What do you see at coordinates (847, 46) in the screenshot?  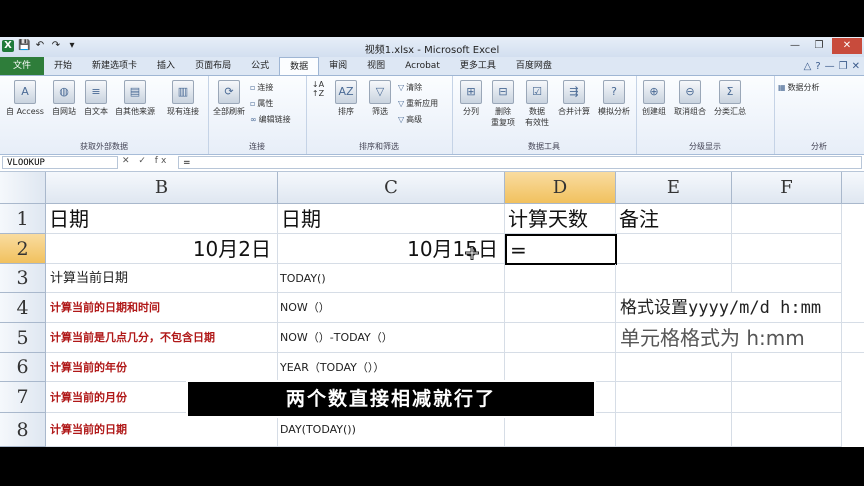 I see `close-icon: ✕` at bounding box center [847, 46].